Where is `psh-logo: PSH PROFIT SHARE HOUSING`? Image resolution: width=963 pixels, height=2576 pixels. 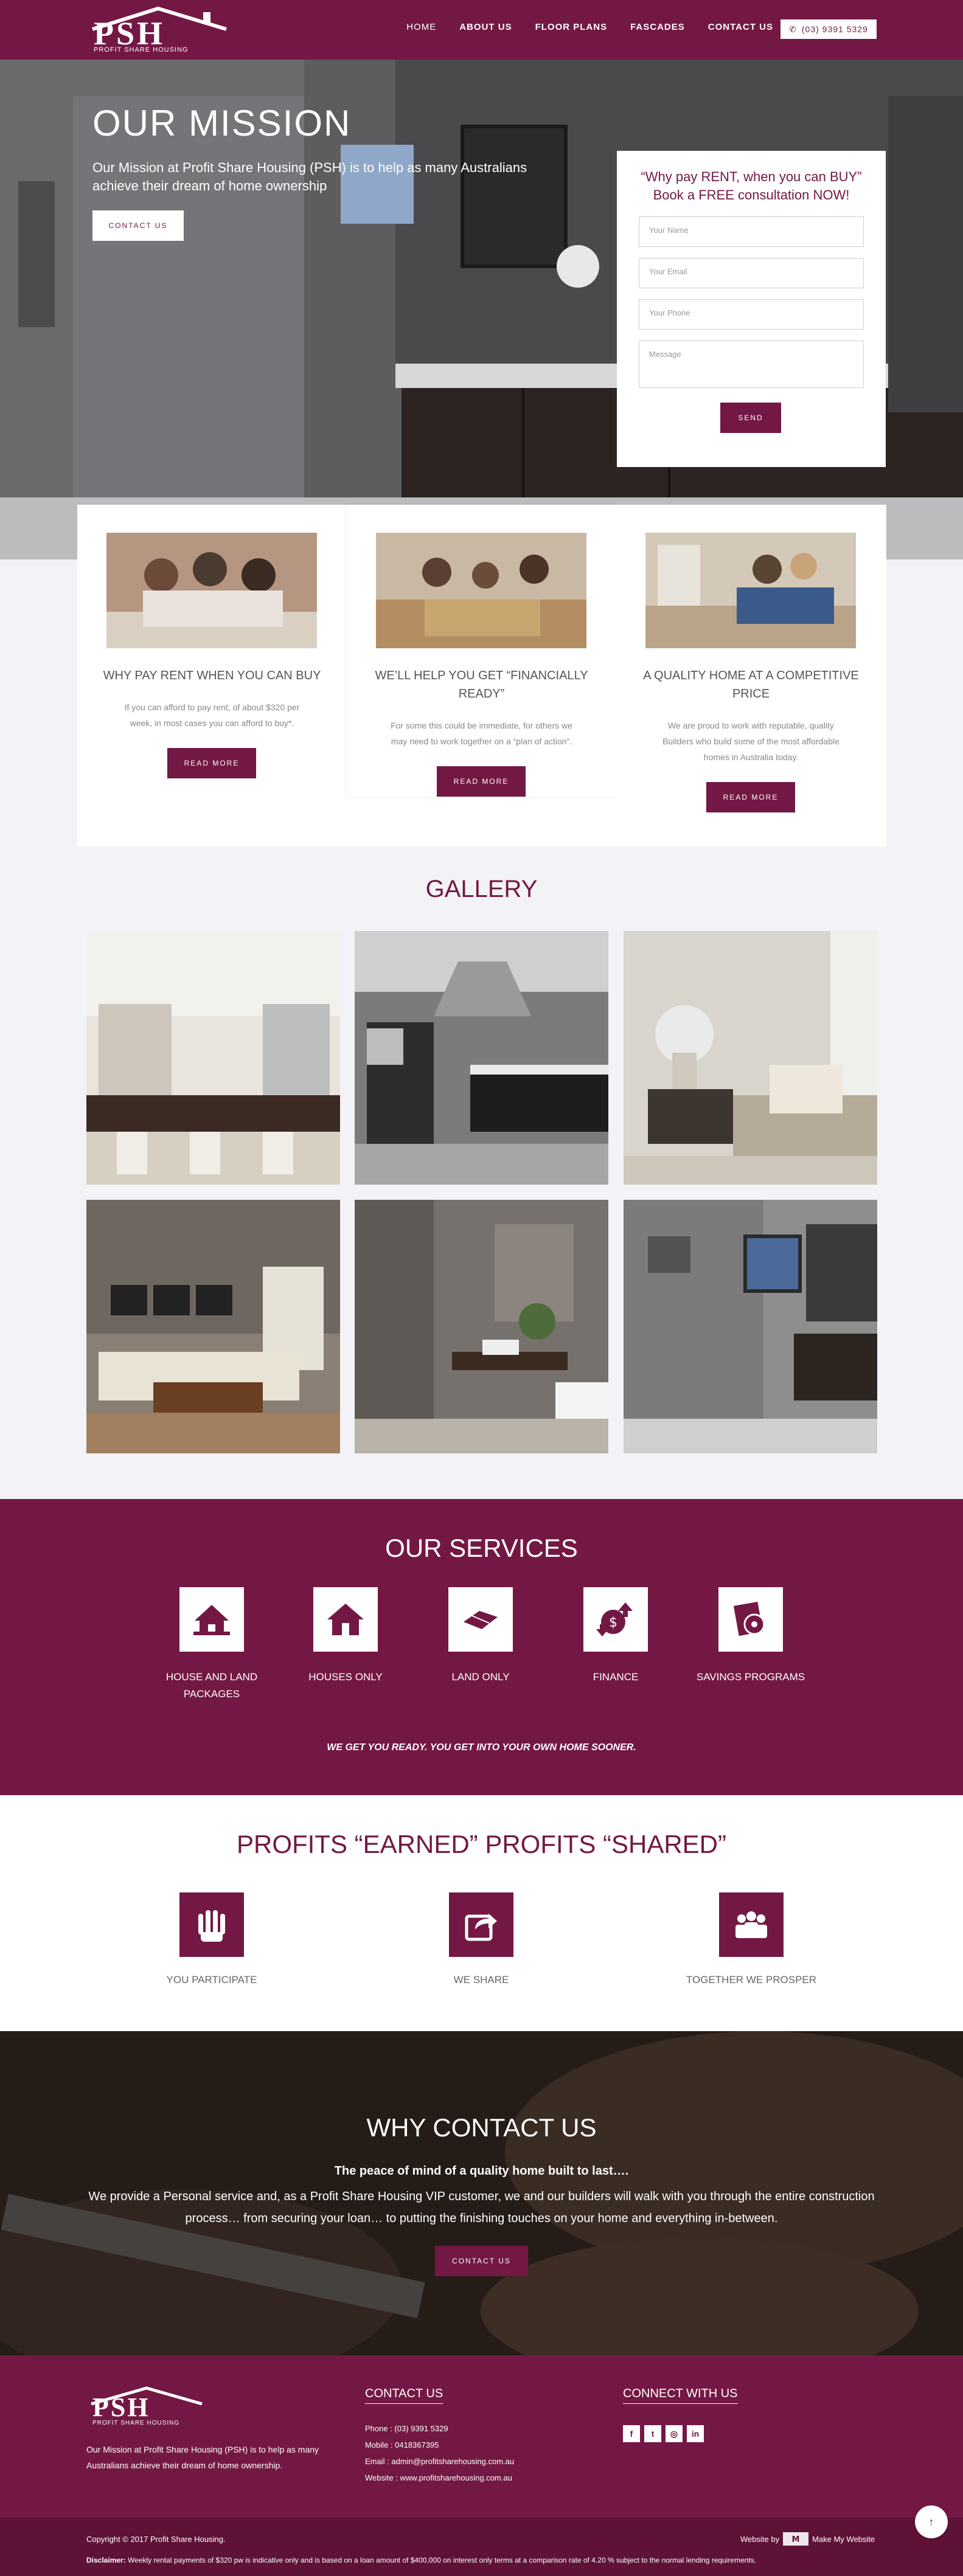 psh-logo: PSH PROFIT SHARE HOUSING is located at coordinates (159, 30).